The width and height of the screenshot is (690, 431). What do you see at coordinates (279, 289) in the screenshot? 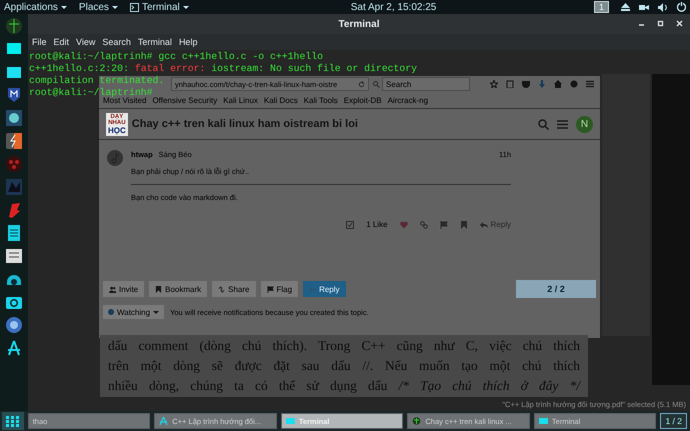
I see `flag-button: Flag` at bounding box center [279, 289].